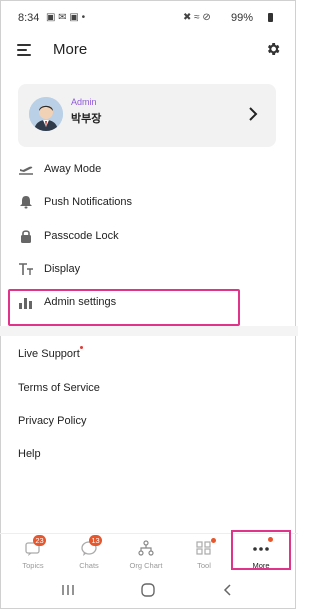 The image size is (320, 611). Describe the element at coordinates (86, 119) in the screenshot. I see `profile-name: 박부장` at that location.